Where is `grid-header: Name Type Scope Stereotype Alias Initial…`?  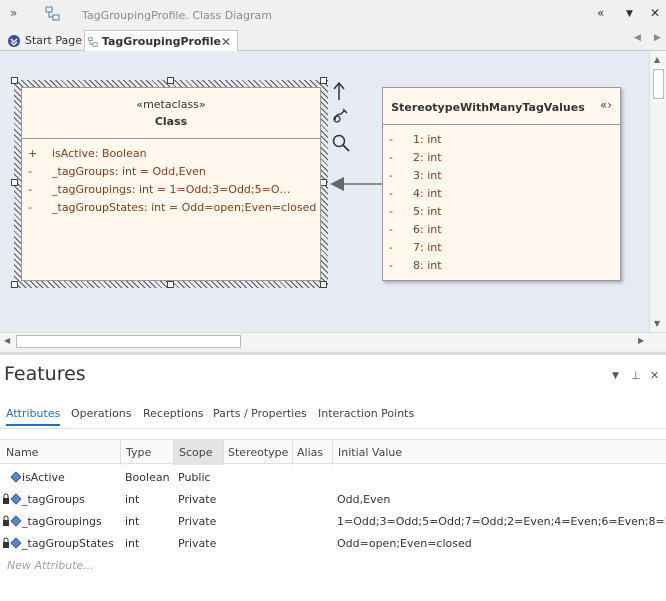
grid-header: Name Type Scope Stereotype Alias Initial… is located at coordinates (333, 452).